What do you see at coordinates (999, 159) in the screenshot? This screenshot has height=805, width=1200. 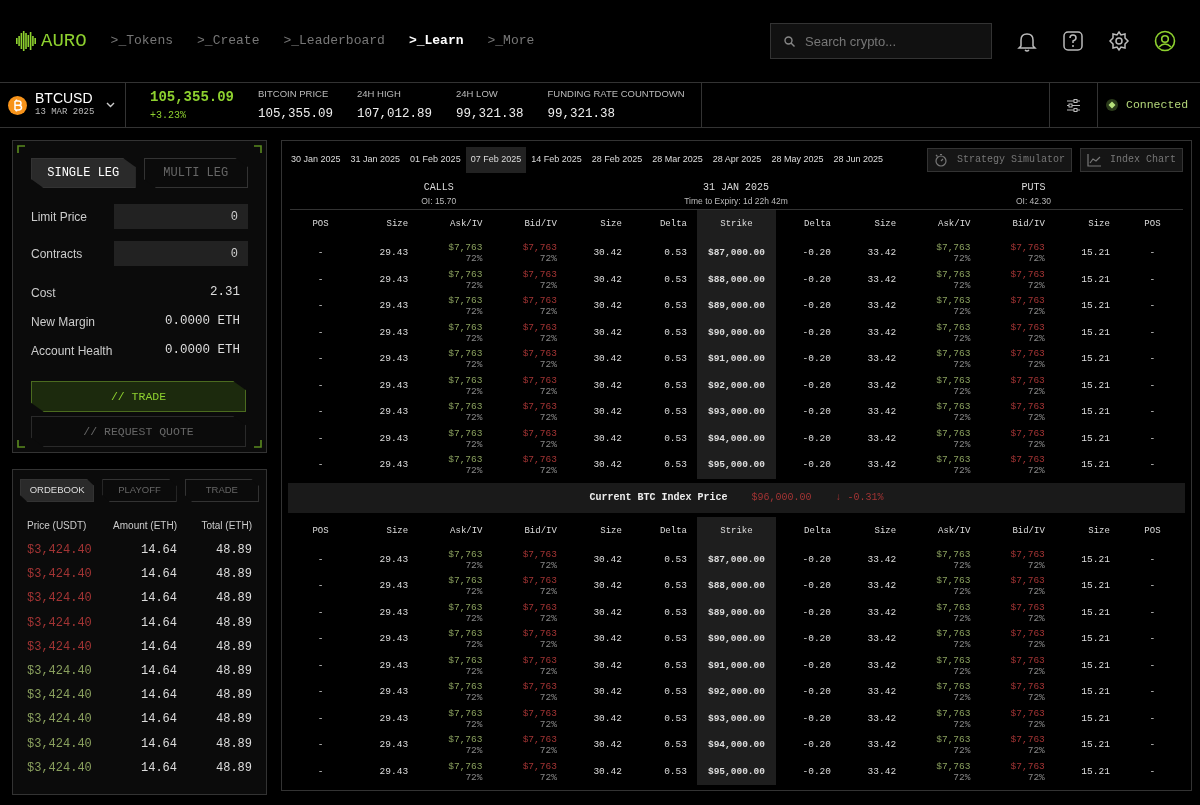 I see `strategy-simulator-button: Strategy Simulator` at bounding box center [999, 159].